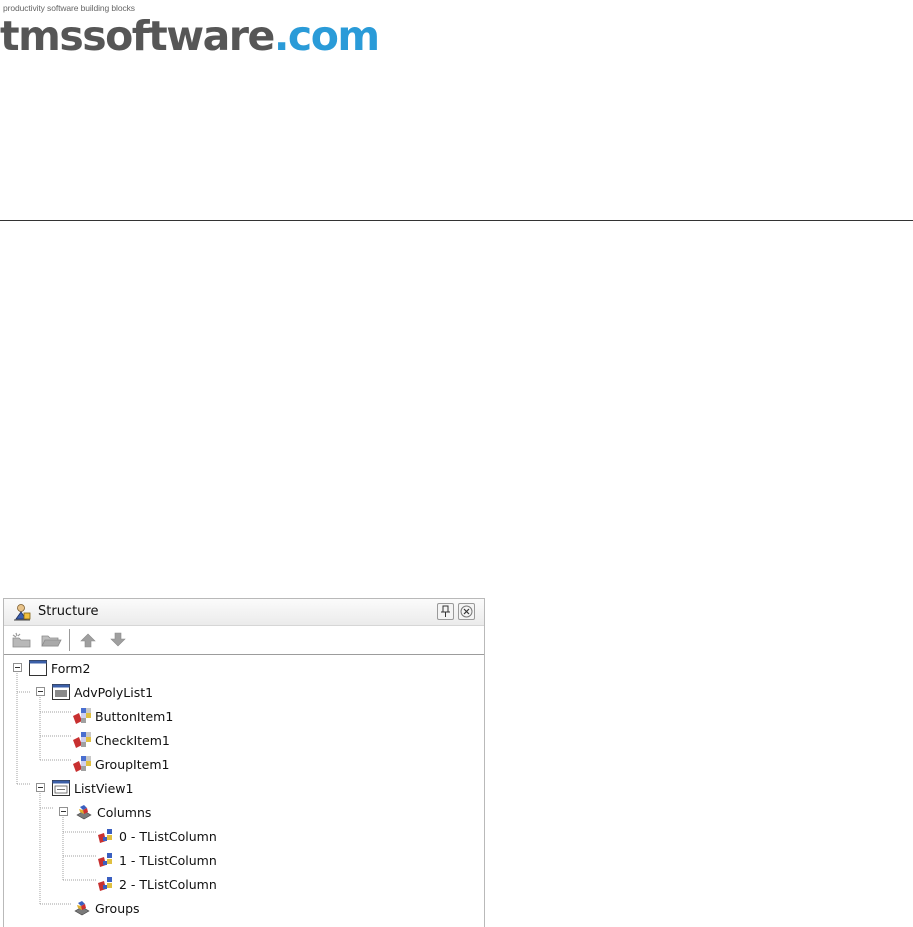 The width and height of the screenshot is (913, 927). I want to click on toolbar-separator, so click(69, 640).